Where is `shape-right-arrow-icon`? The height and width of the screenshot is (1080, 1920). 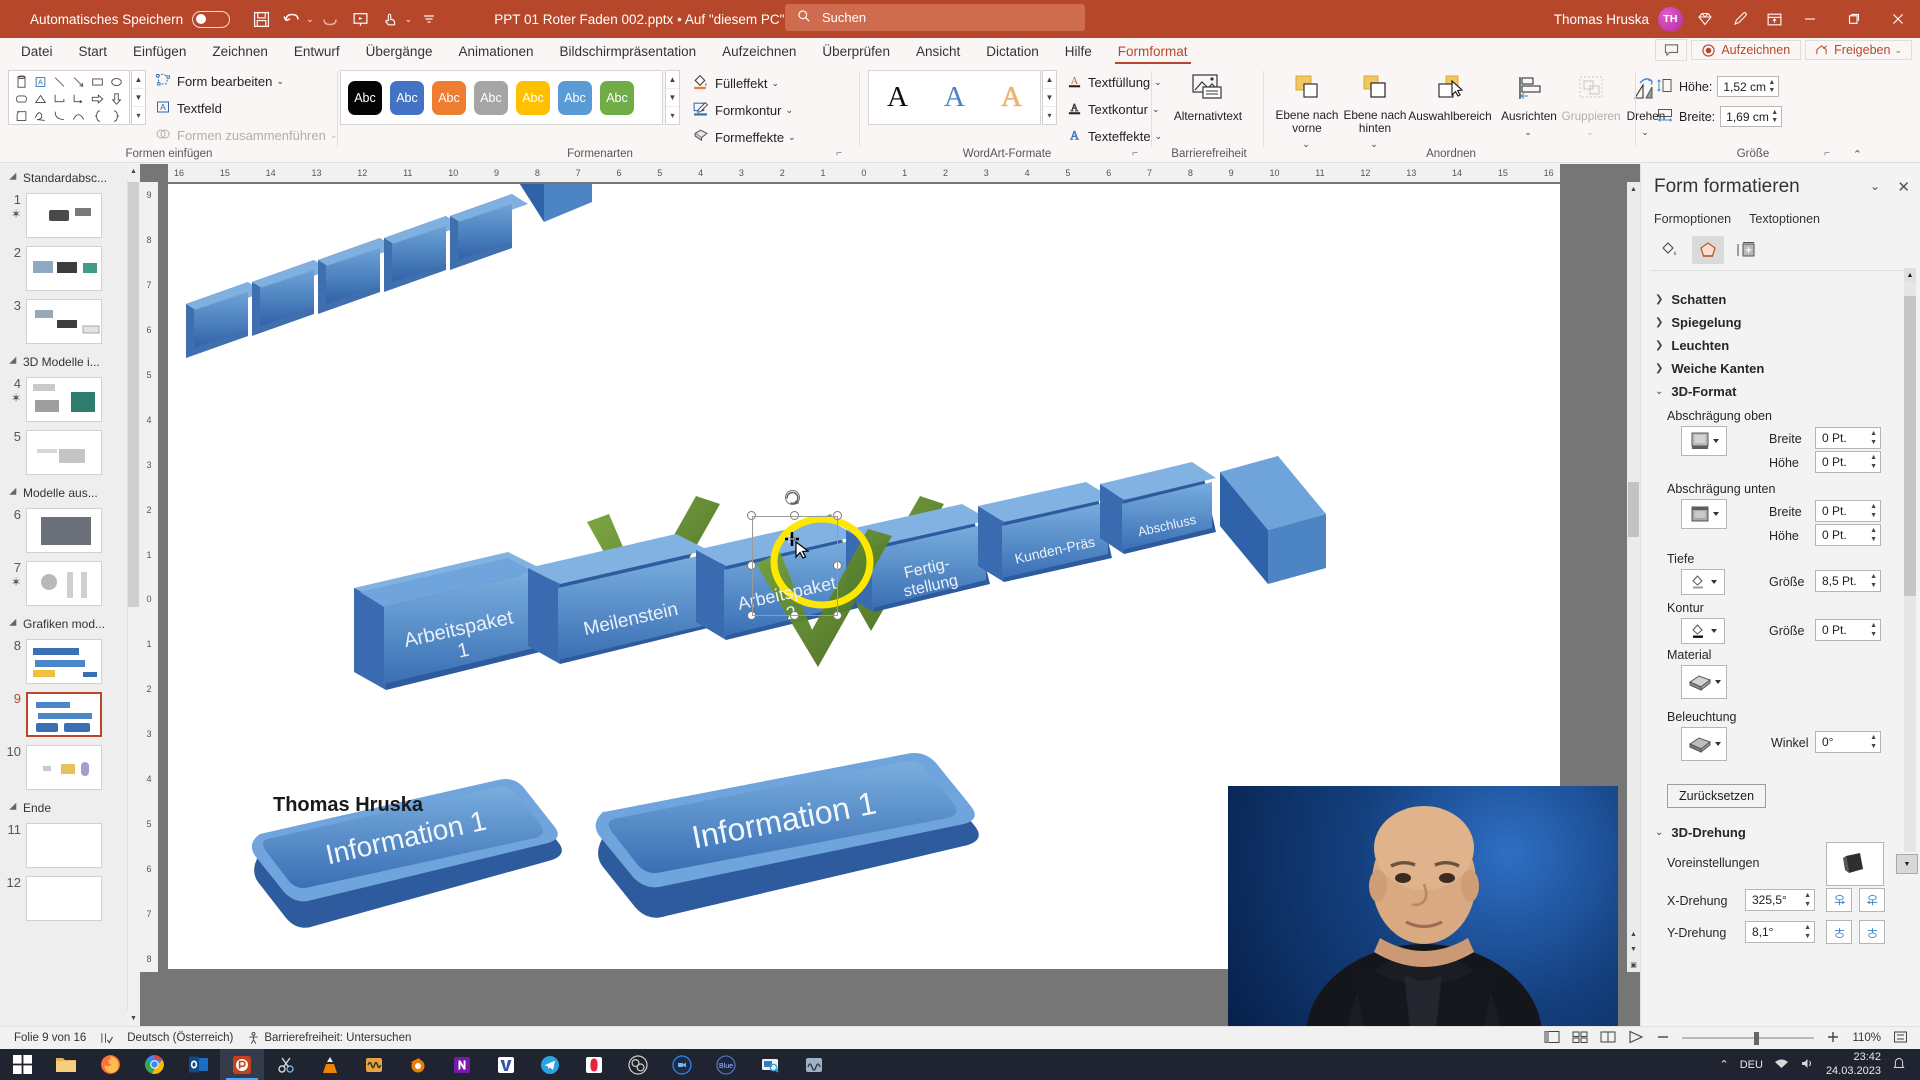
shape-right-arrow-icon is located at coordinates (97, 99).